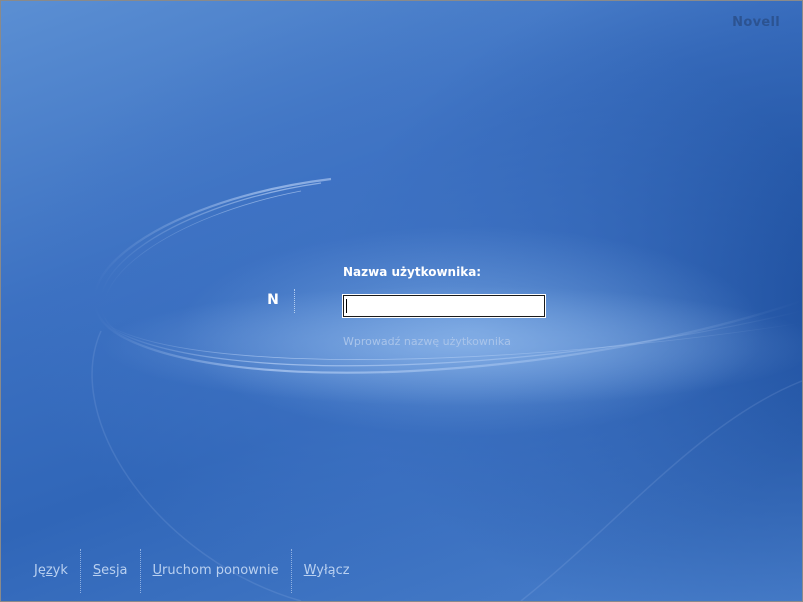  What do you see at coordinates (427, 341) in the screenshot?
I see `username-hint: Wprowadź nazwę użytkownika` at bounding box center [427, 341].